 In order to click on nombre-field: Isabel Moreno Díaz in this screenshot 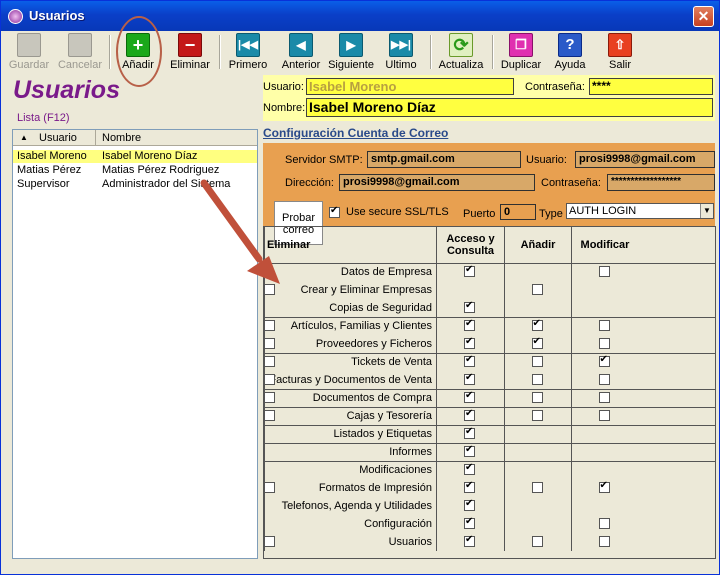, I will do `click(509, 107)`.